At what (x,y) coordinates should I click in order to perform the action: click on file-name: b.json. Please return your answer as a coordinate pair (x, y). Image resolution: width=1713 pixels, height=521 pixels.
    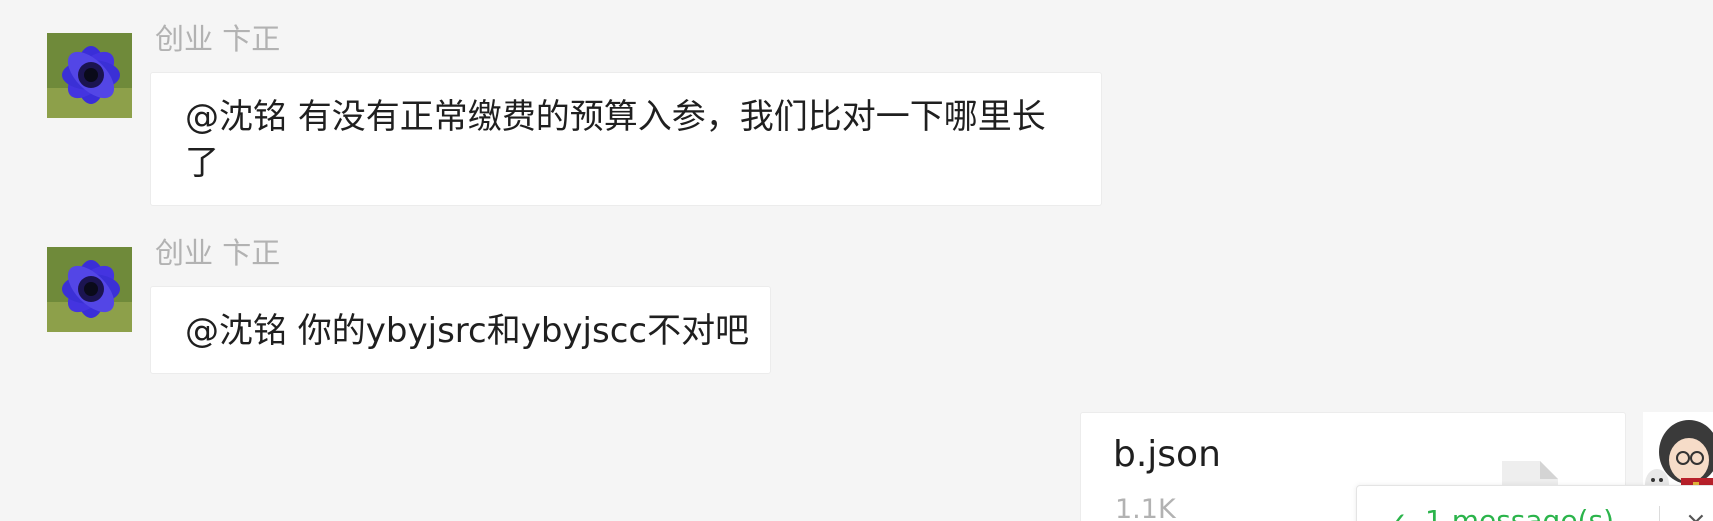
    Looking at the image, I should click on (1167, 454).